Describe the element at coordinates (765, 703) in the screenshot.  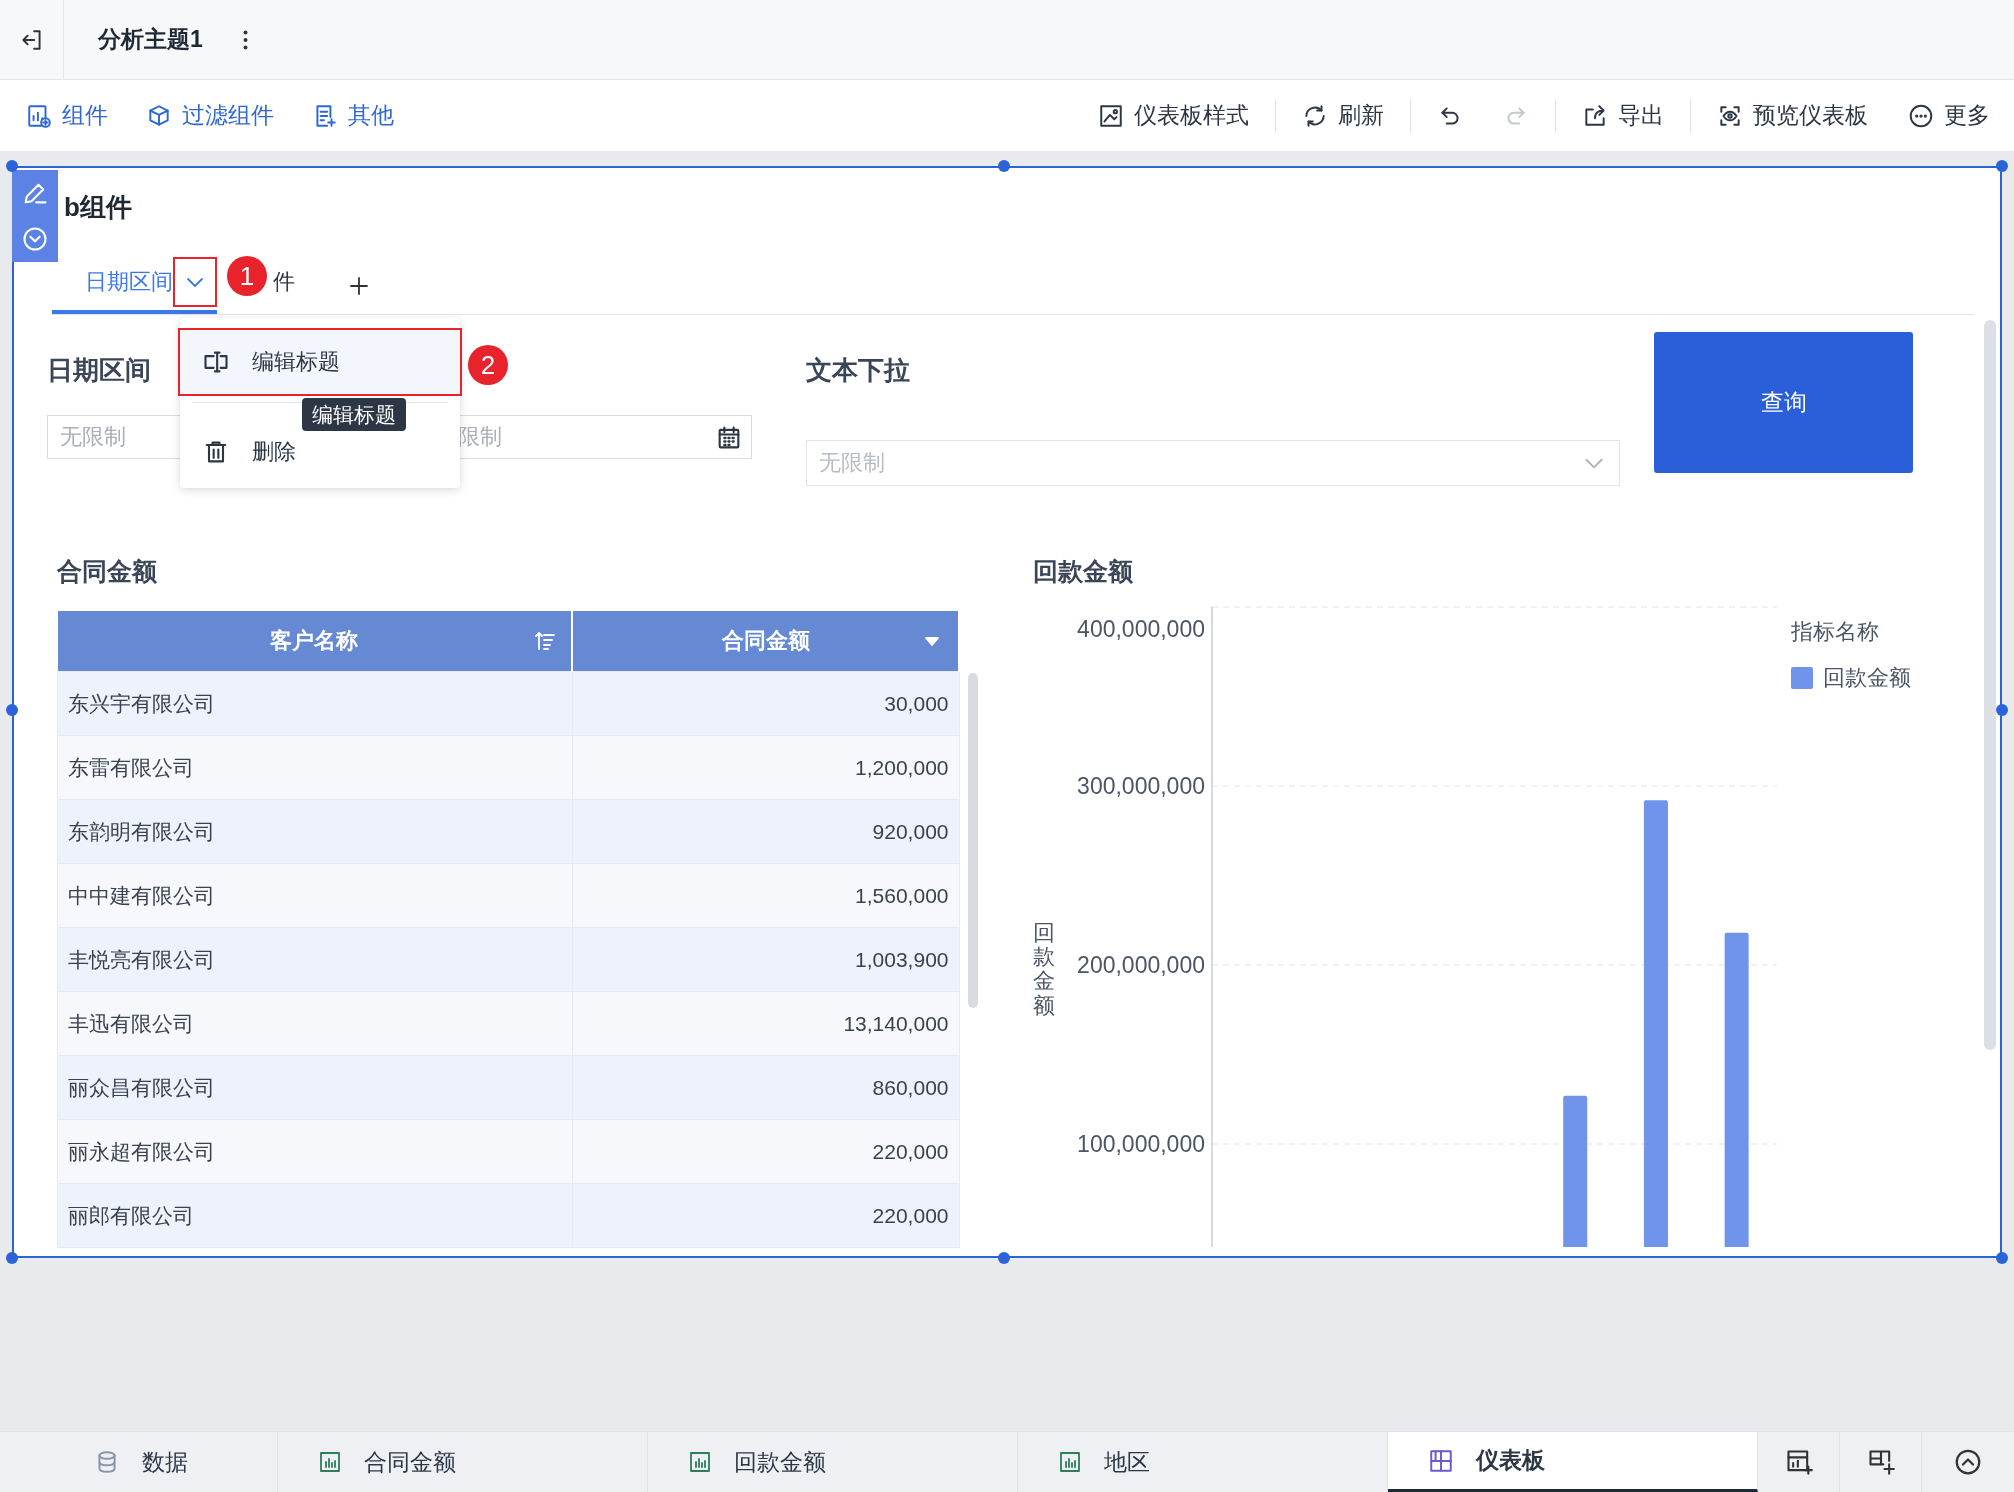
I see `table-cell: 30,000` at that location.